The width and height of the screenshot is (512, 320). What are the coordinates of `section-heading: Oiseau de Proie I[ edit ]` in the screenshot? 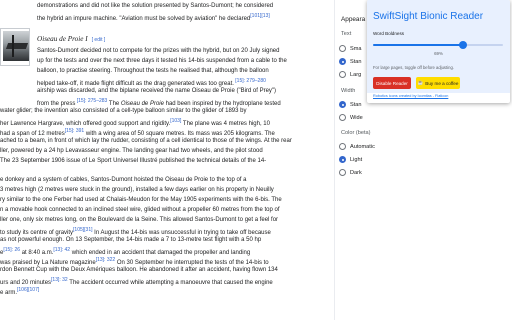 It's located at (71, 39).